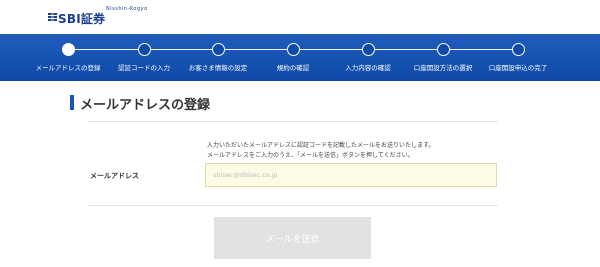 The height and width of the screenshot is (267, 600). Describe the element at coordinates (368, 49) in the screenshot. I see `step-5-circle-icon` at that location.